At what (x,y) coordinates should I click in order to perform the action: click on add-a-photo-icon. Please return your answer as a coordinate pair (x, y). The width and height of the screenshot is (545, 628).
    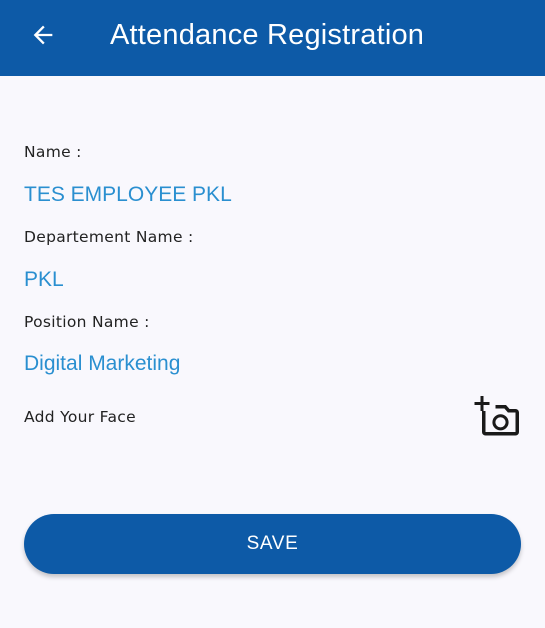
    Looking at the image, I should click on (496, 416).